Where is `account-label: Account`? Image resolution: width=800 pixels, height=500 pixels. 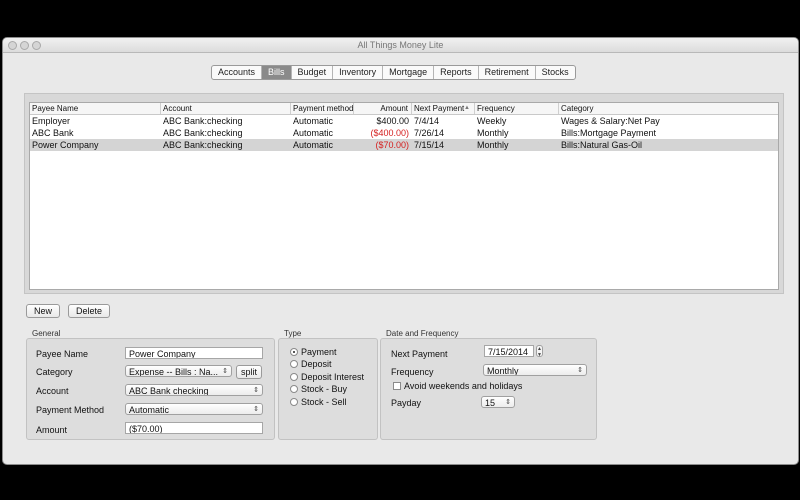 account-label: Account is located at coordinates (52, 391).